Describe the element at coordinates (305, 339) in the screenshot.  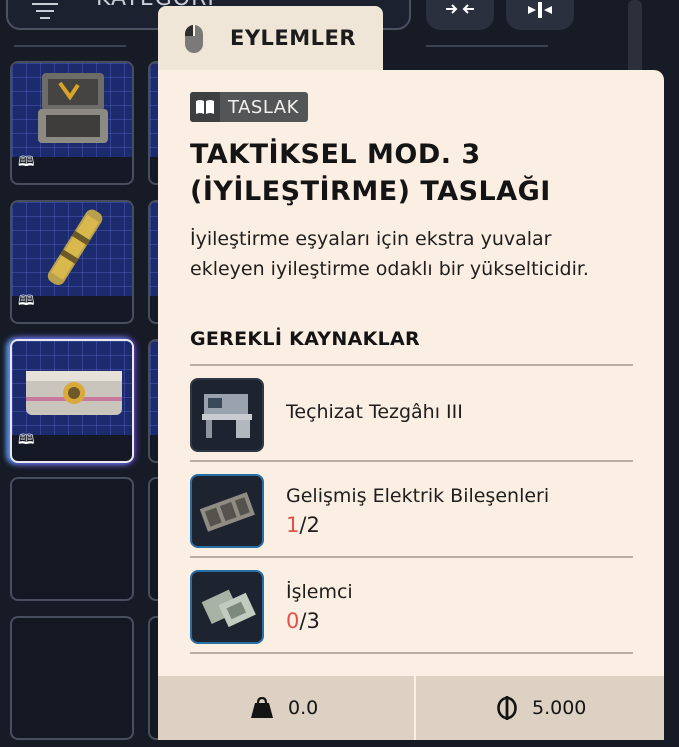
I see `requirements-heading: GEREKLİ KAYNAKLAR` at that location.